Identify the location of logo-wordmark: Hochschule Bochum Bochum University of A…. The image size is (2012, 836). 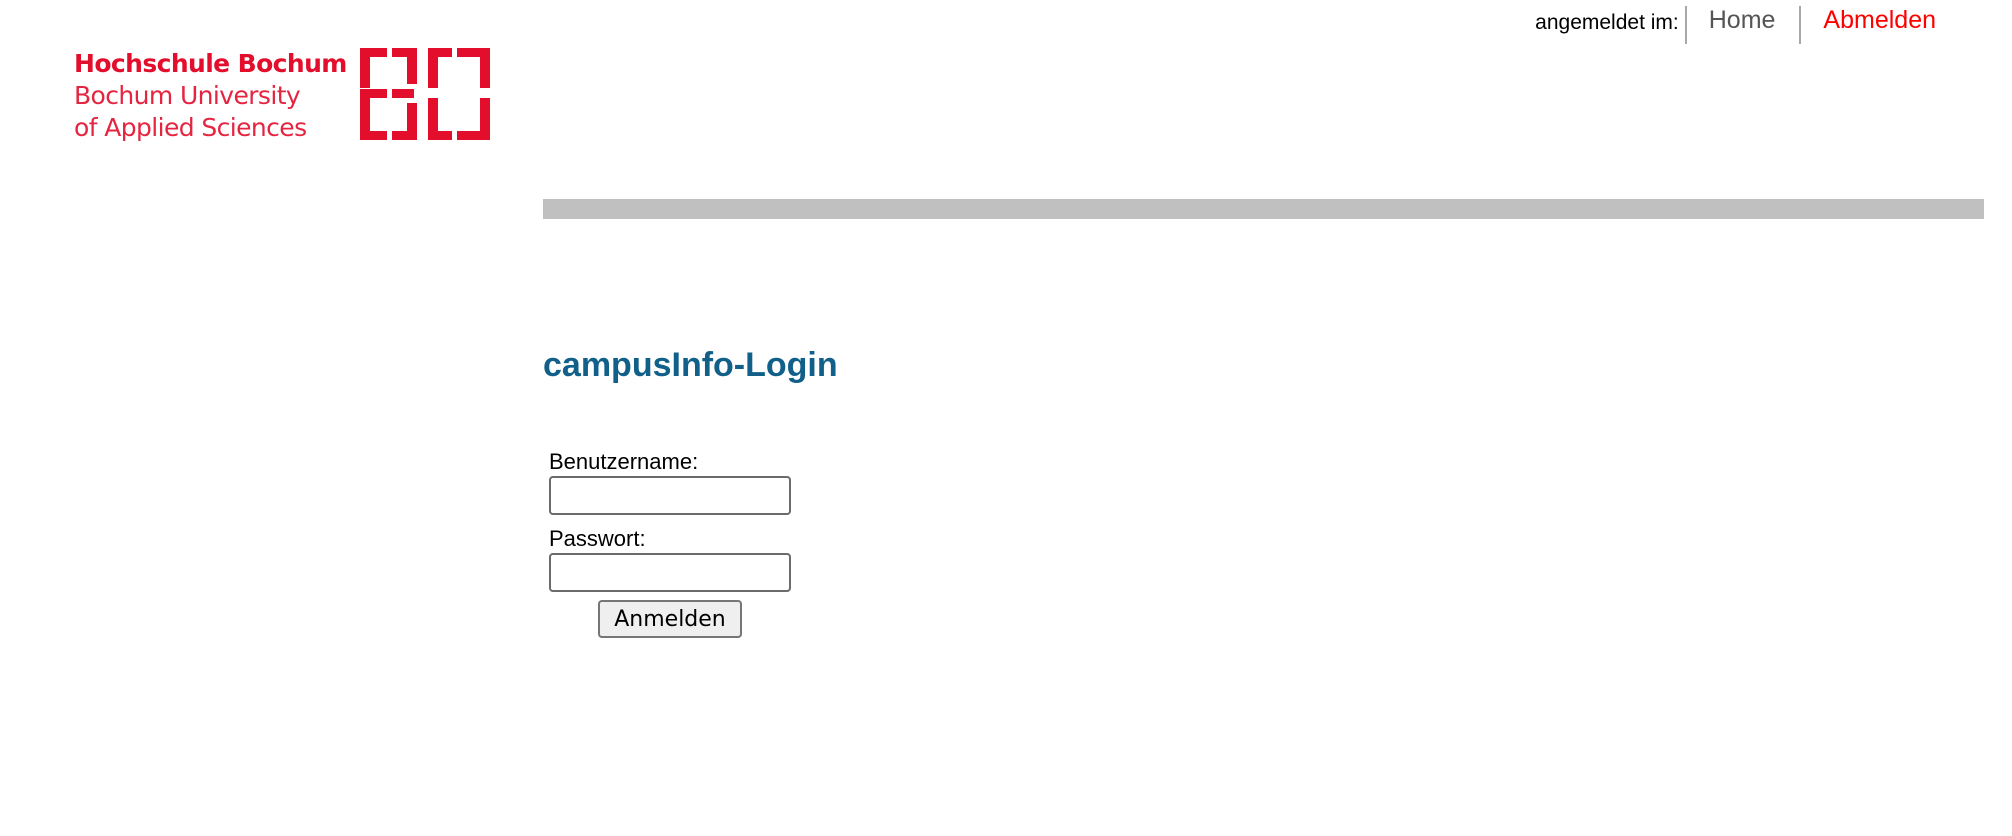
(210, 96).